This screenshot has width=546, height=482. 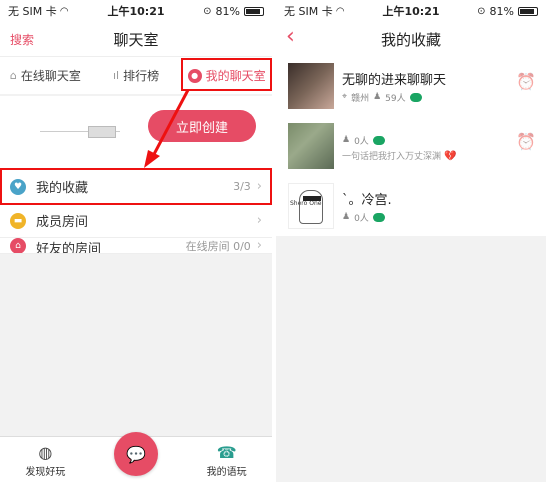 What do you see at coordinates (311, 206) in the screenshot?
I see `room-avatar: Shero One` at bounding box center [311, 206].